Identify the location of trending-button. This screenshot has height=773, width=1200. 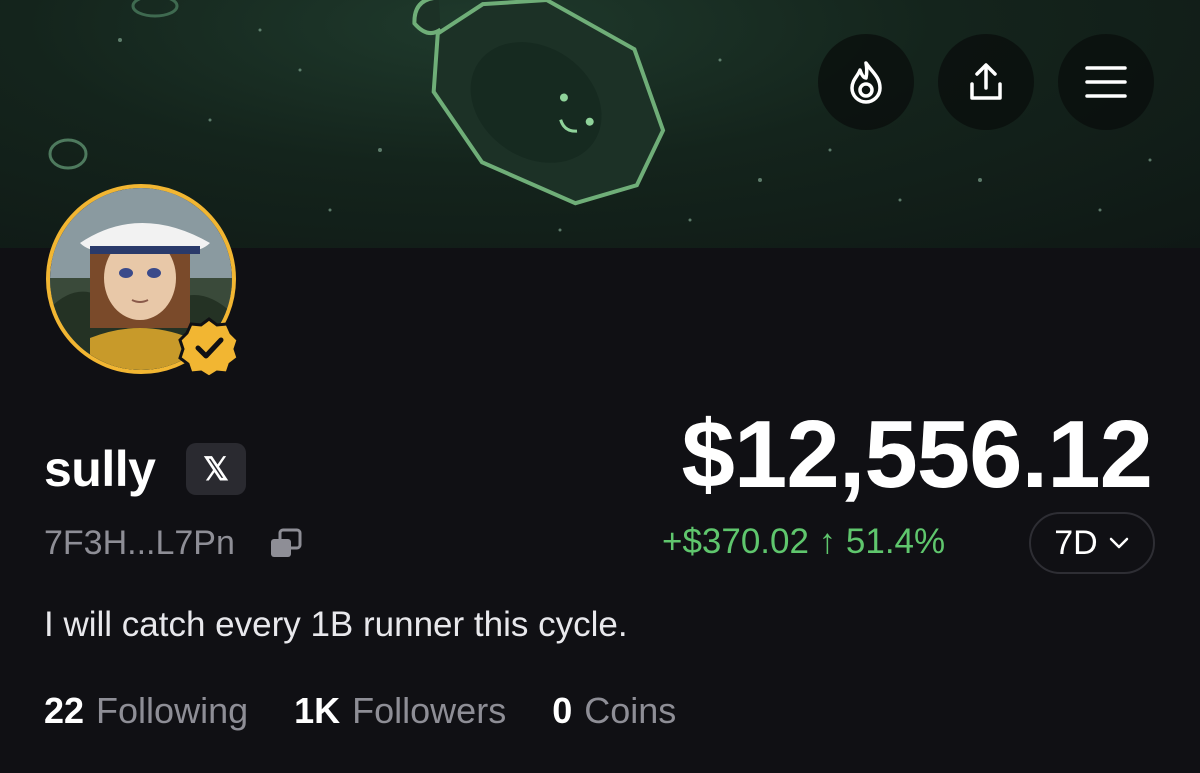
(866, 82).